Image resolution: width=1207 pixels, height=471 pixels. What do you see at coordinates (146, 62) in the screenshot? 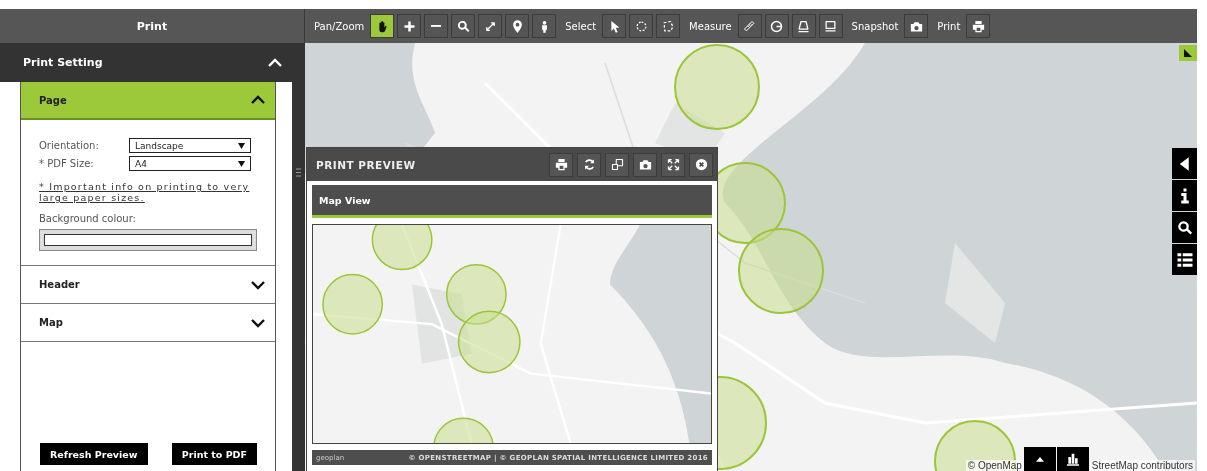
I see `section-header: Print Setting` at bounding box center [146, 62].